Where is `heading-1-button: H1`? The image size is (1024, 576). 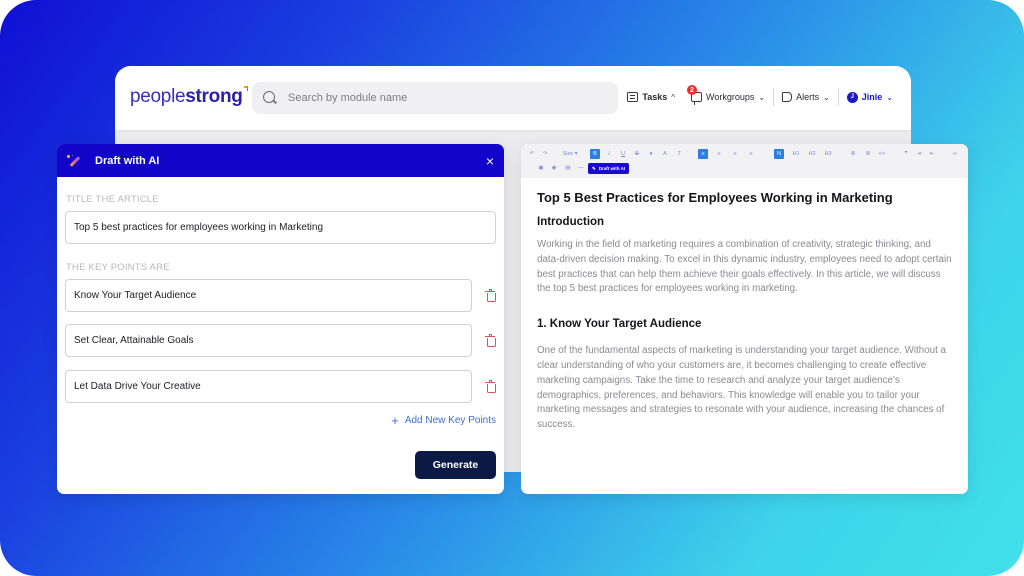 heading-1-button: H1 is located at coordinates (796, 154).